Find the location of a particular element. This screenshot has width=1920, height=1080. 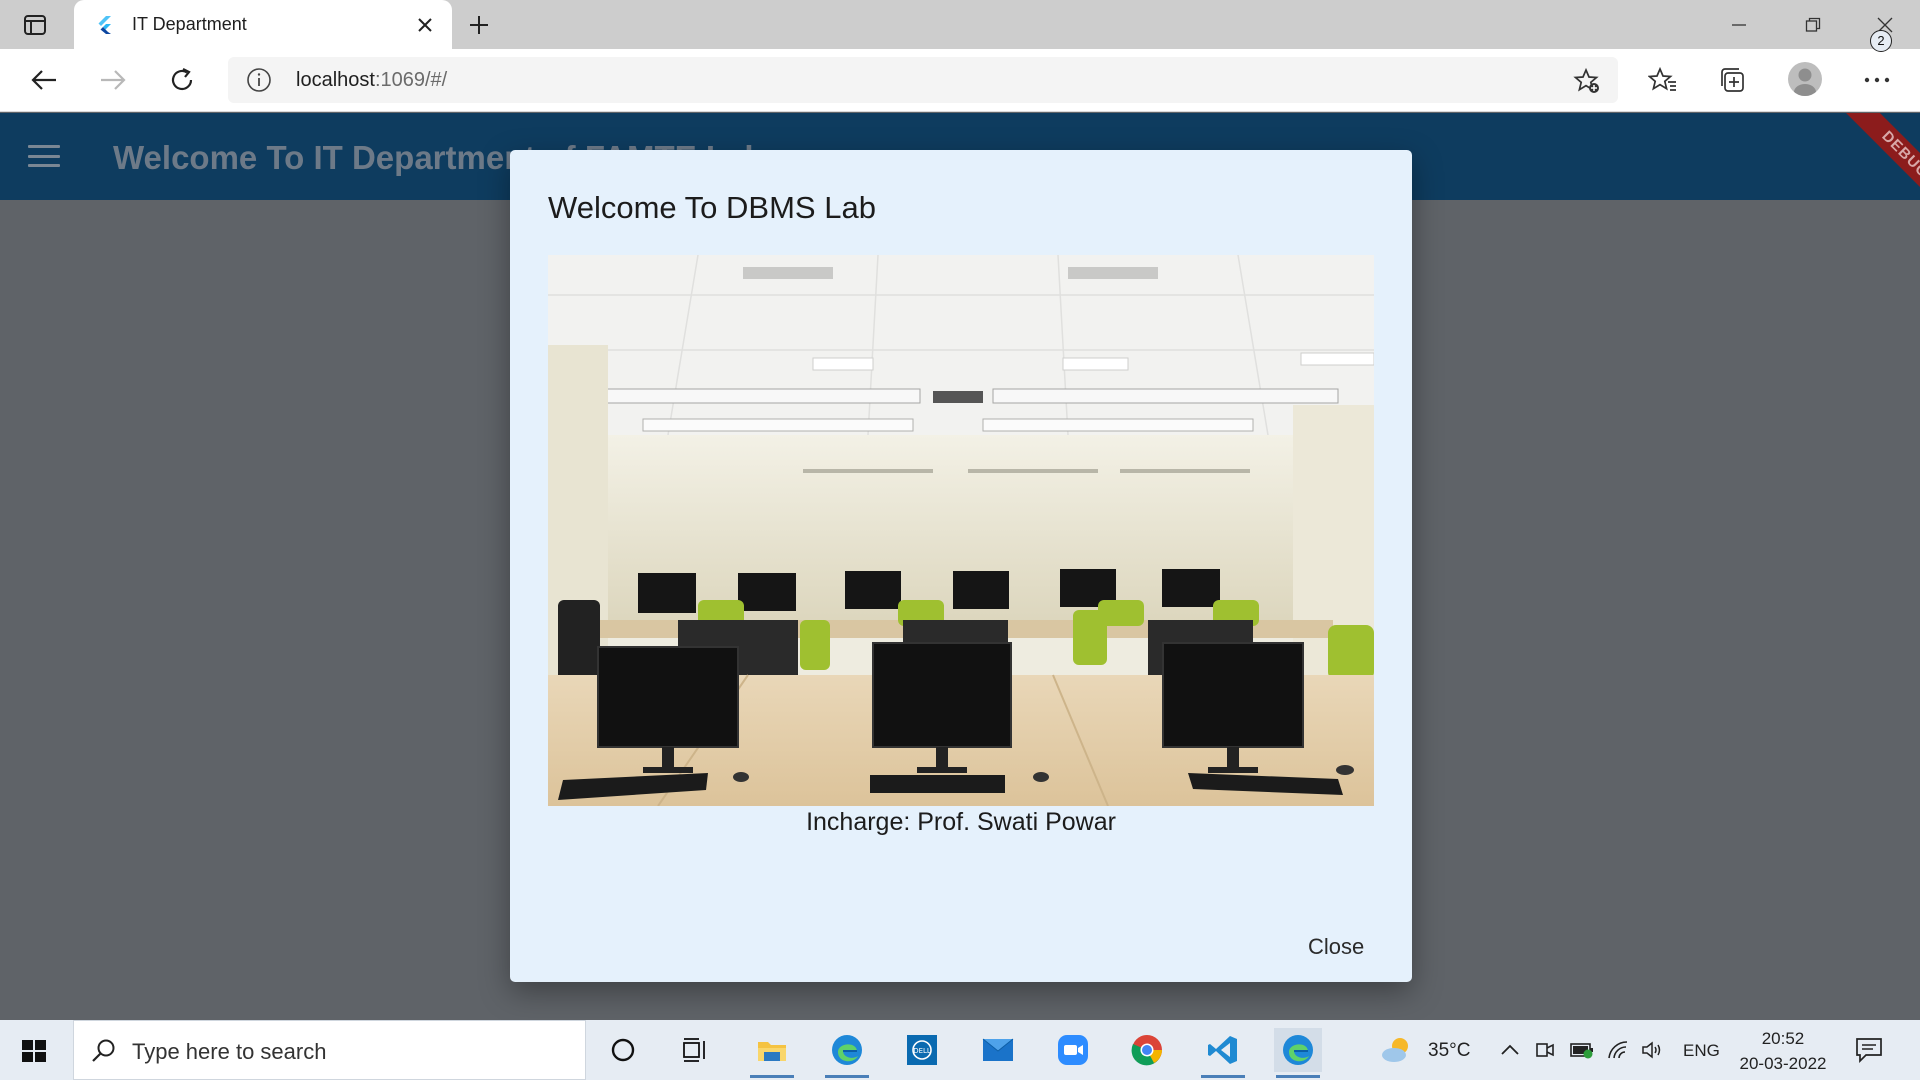

taskbar-search: Type here to search is located at coordinates (329, 1050).